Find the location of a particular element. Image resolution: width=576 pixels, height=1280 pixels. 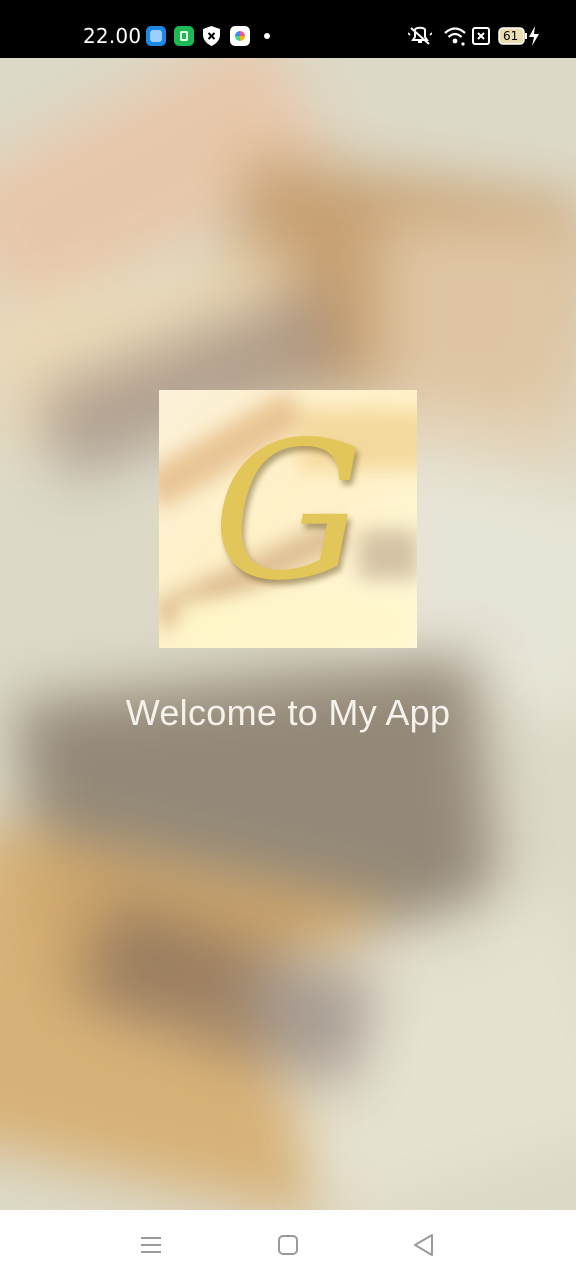

screen-record-icon is located at coordinates (481, 36).